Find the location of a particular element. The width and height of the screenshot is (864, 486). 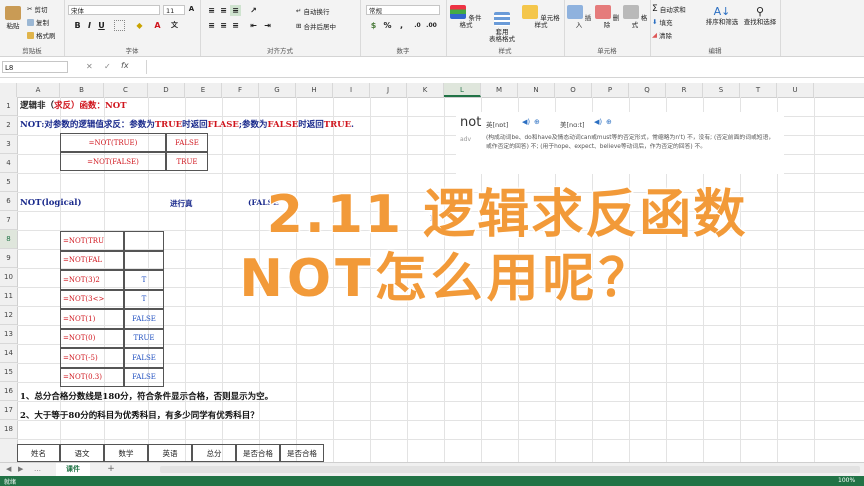

column-header-j: J is located at coordinates (388, 90).